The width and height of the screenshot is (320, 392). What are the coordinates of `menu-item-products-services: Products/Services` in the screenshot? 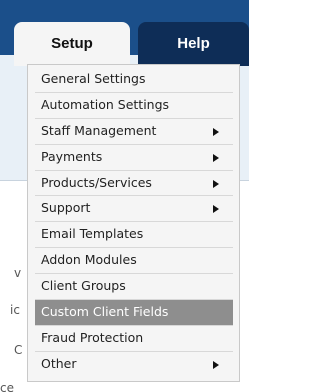 It's located at (134, 184).